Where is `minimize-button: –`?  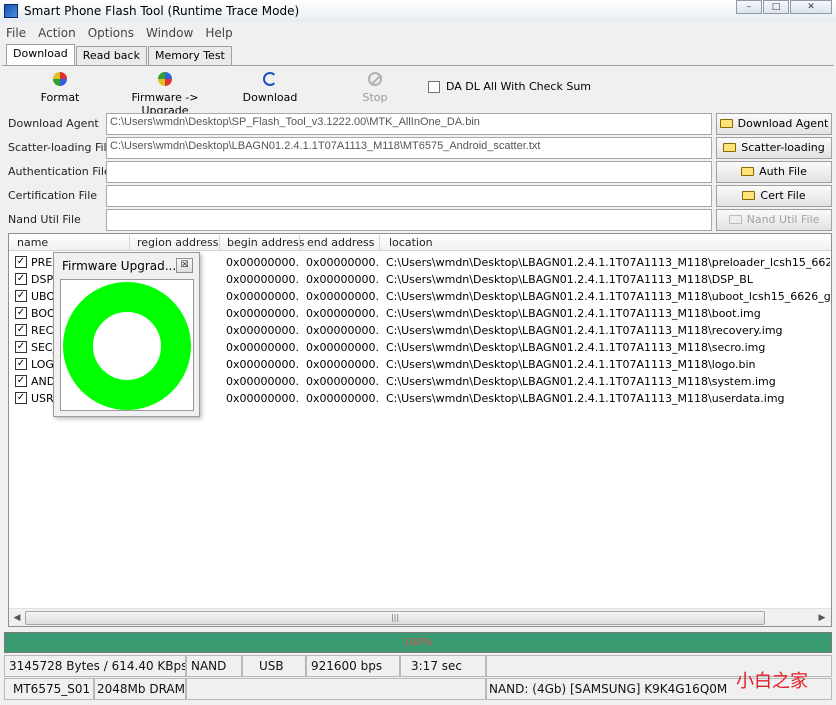
minimize-button: – is located at coordinates (749, 7).